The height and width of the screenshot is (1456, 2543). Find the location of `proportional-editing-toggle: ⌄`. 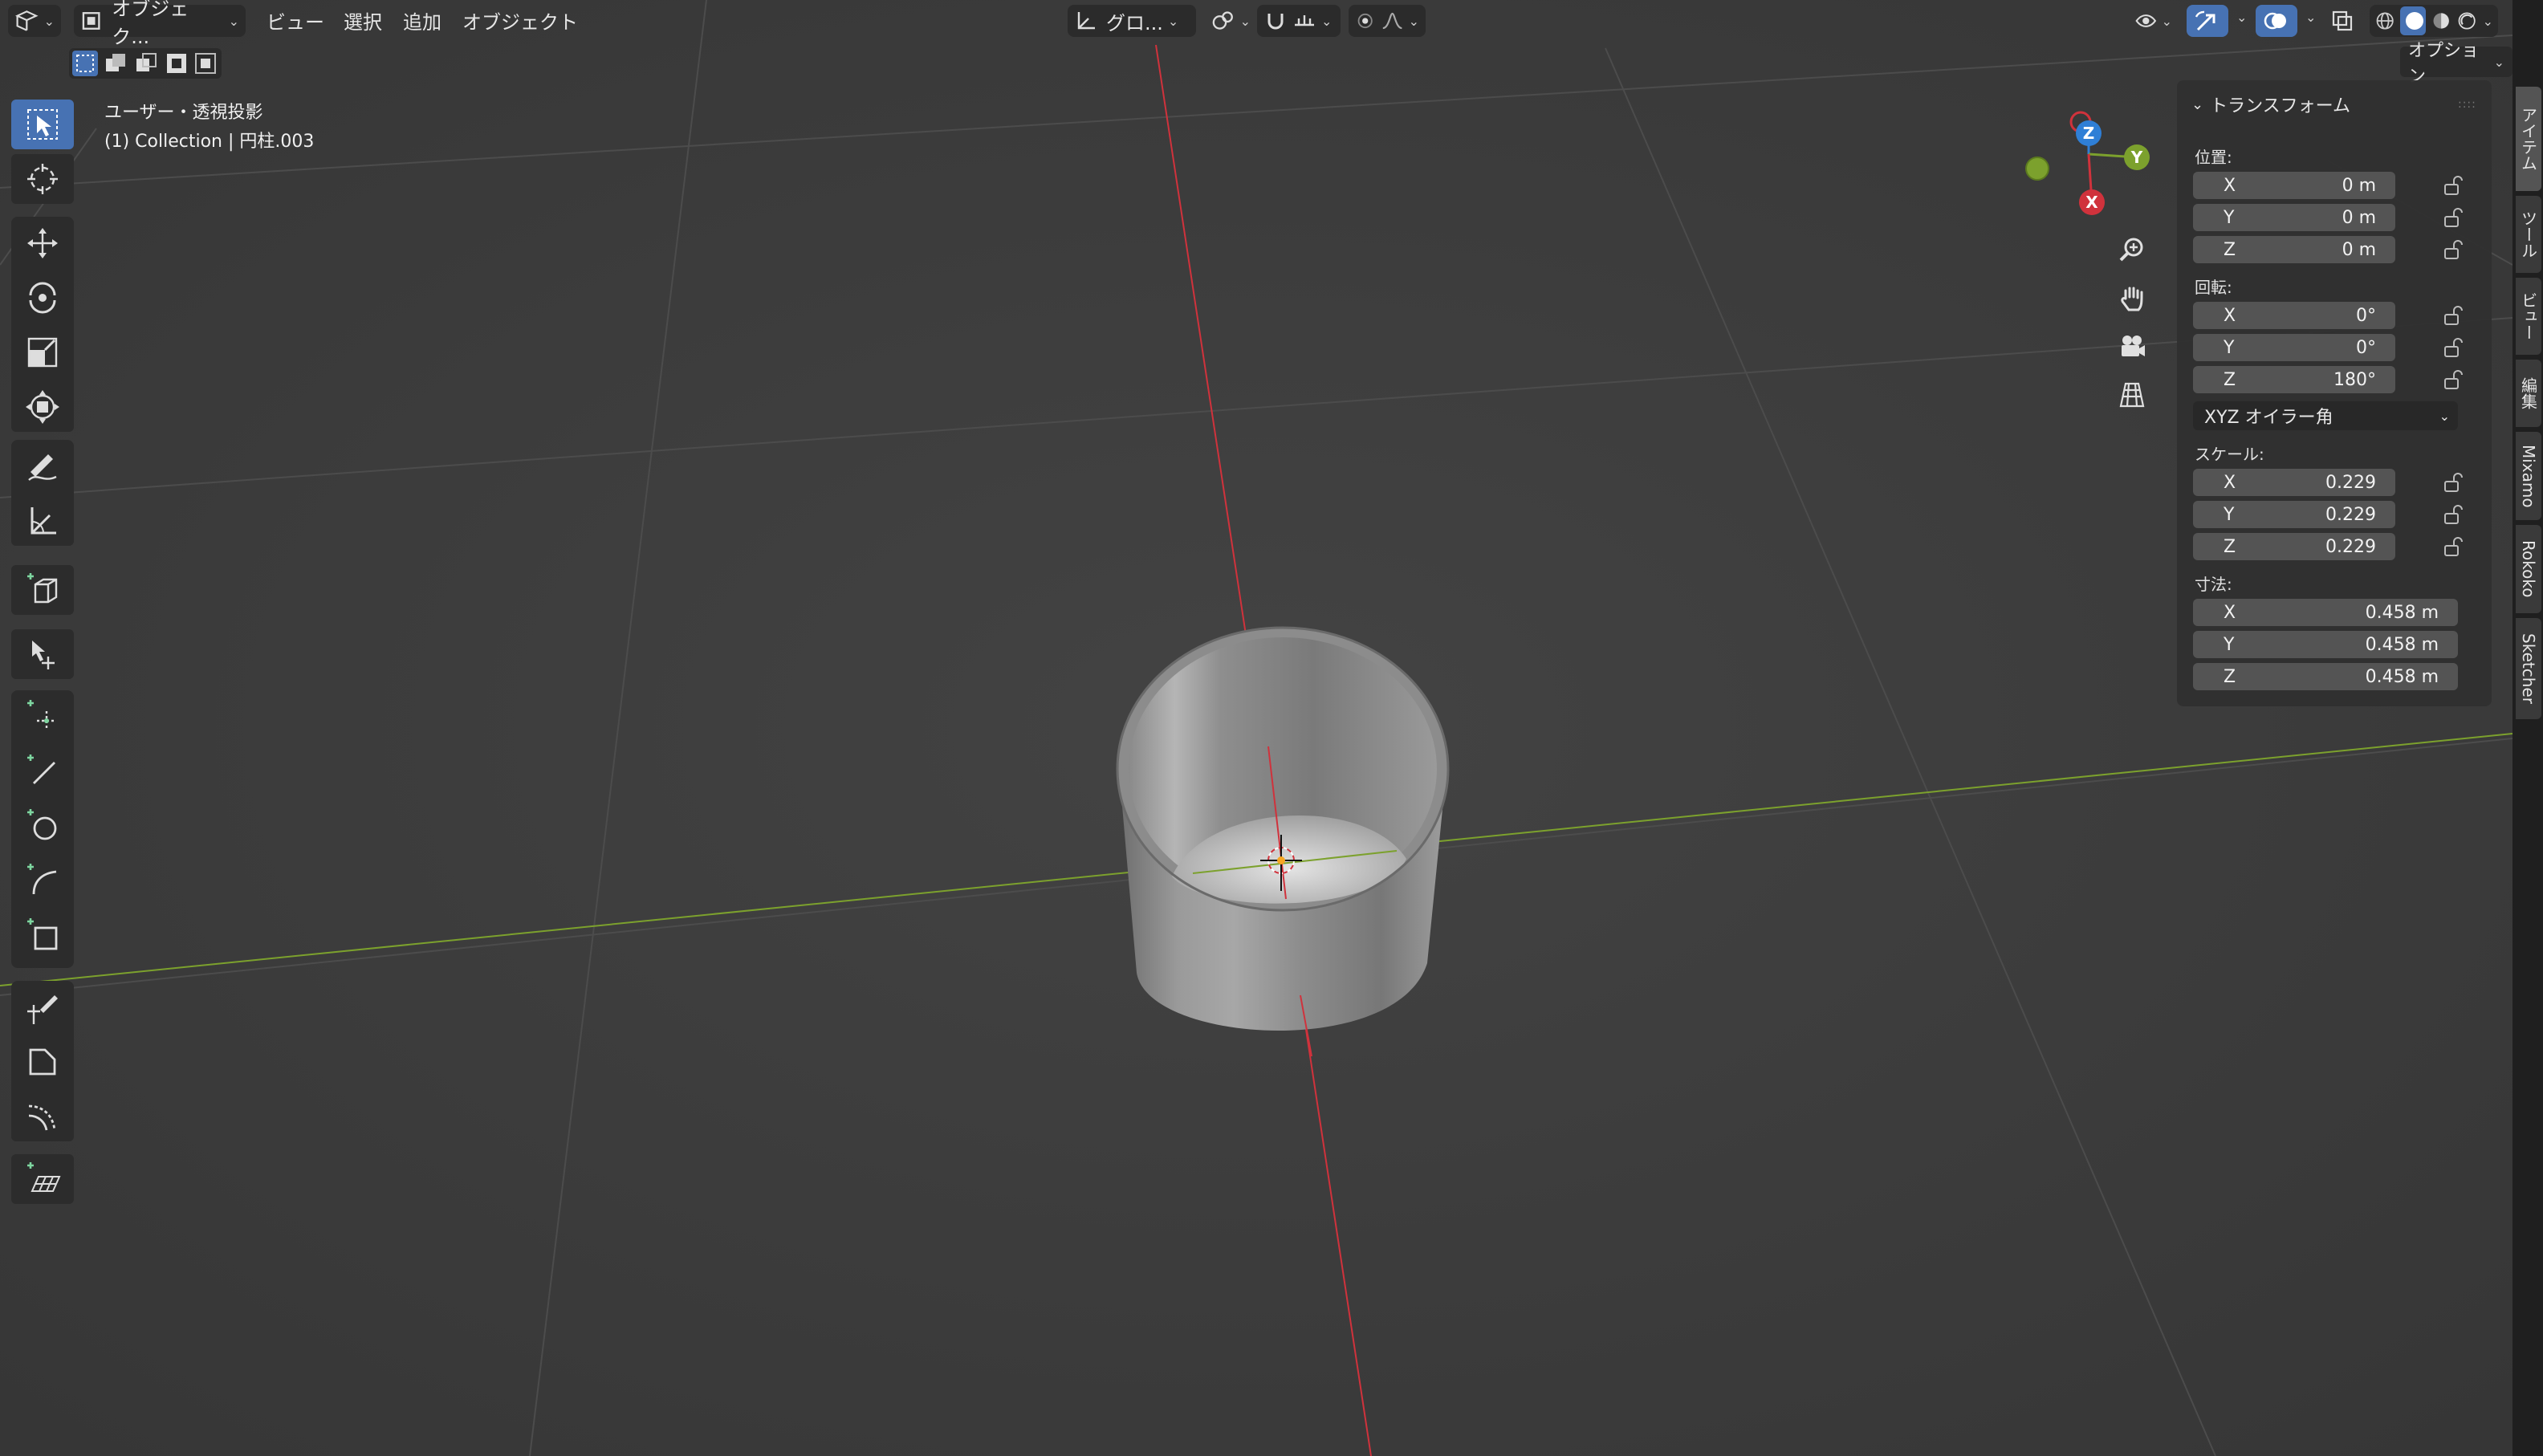

proportional-editing-toggle: ⌄ is located at coordinates (1387, 21).